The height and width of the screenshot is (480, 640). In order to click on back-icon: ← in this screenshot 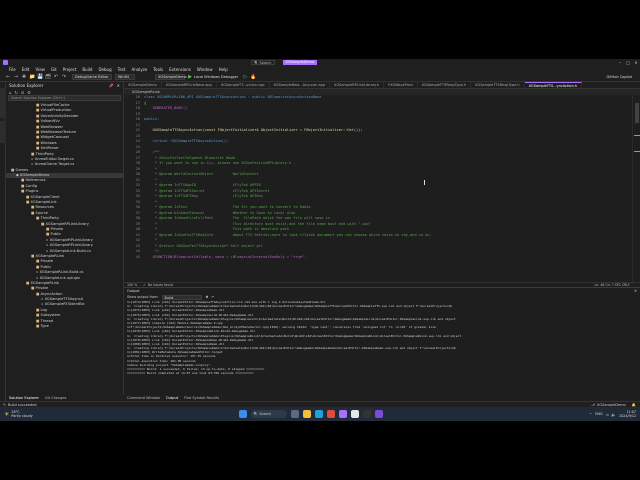, I will do `click(8, 77)`.